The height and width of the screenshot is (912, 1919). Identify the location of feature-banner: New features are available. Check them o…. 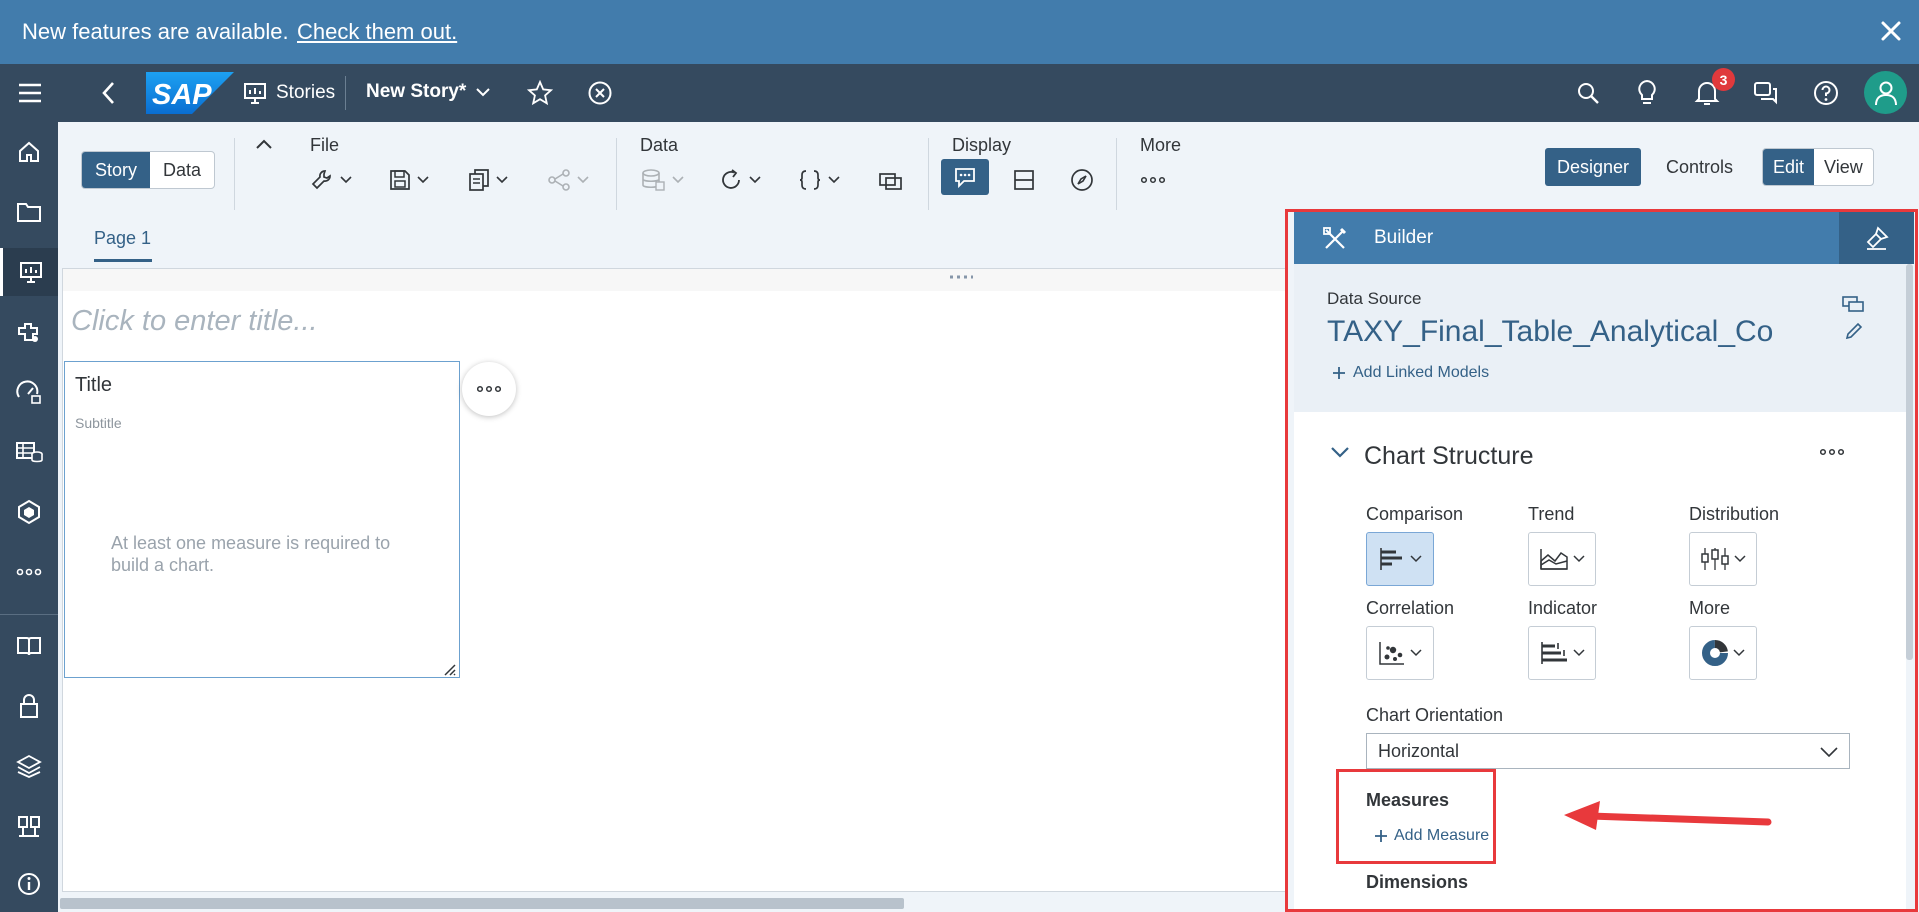
(959, 32).